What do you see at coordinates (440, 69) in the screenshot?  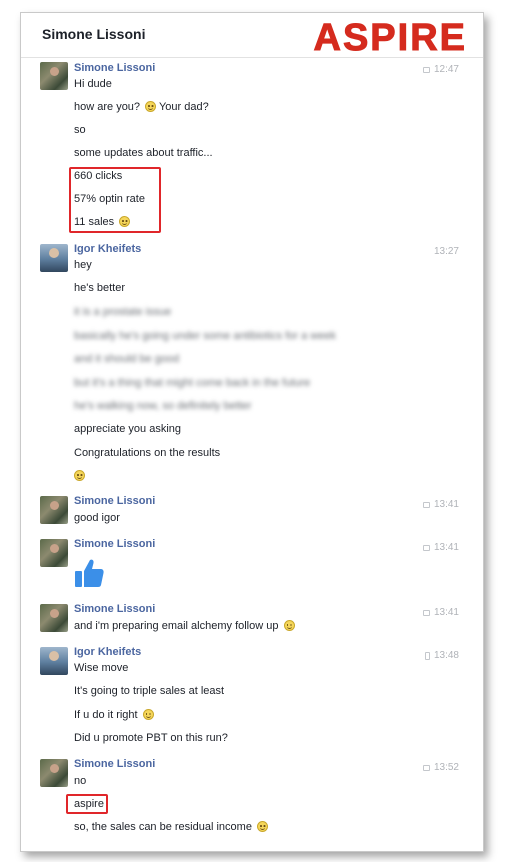 I see `timestamp: 12:47` at bounding box center [440, 69].